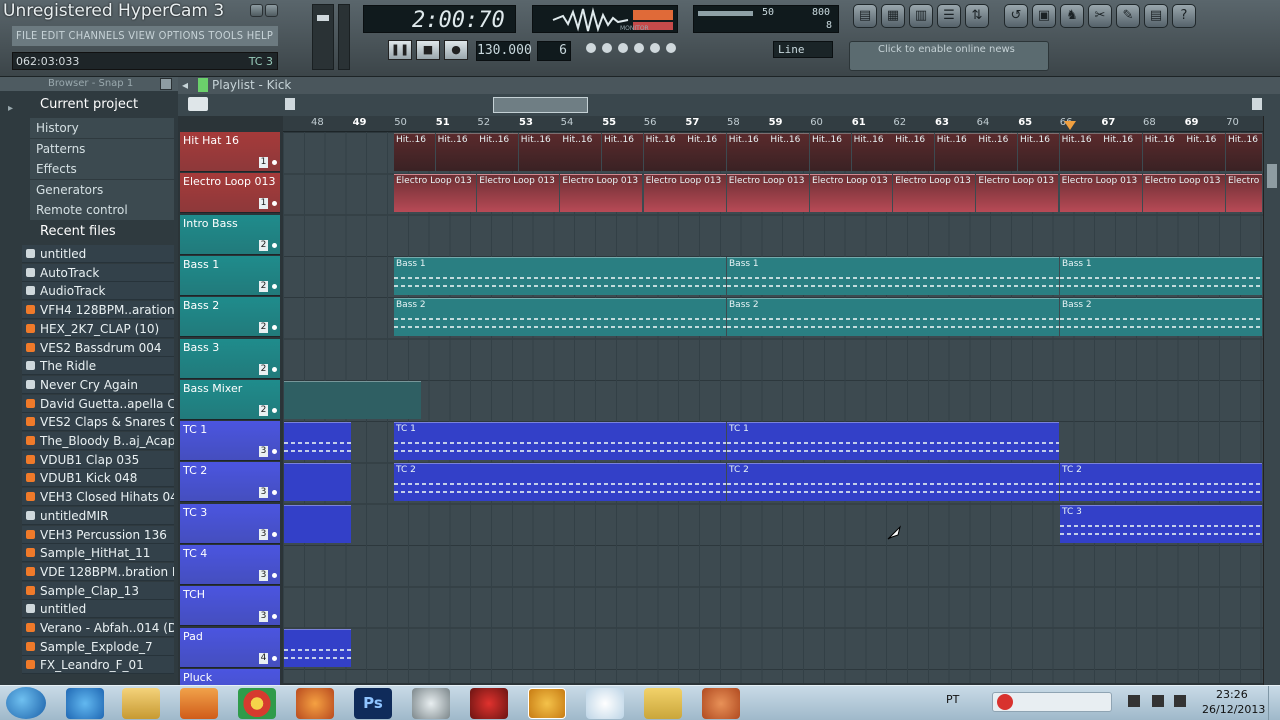 The image size is (1280, 720). Describe the element at coordinates (400, 122) in the screenshot. I see `bar-number: 50` at that location.